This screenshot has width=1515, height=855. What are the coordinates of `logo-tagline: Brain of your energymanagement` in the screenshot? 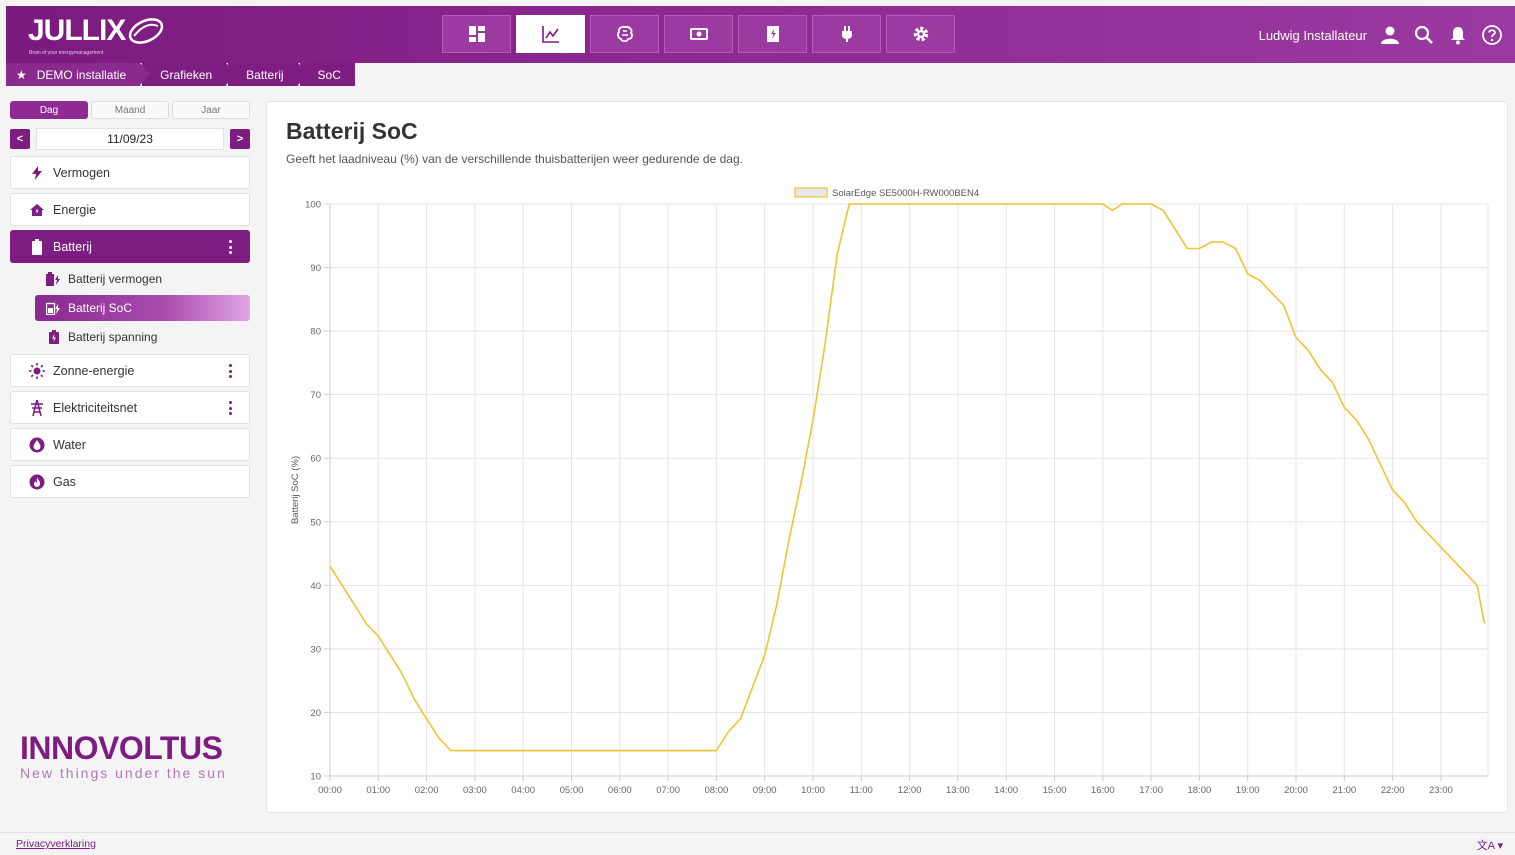 It's located at (66, 53).